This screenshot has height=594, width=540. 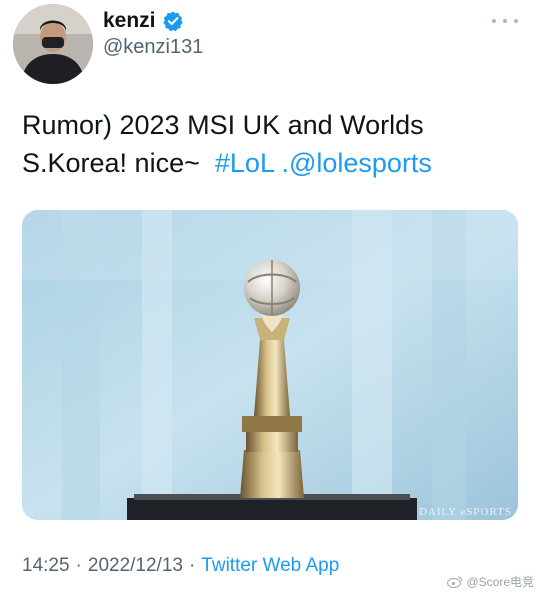 I want to click on verified-badge-icon, so click(x=172, y=21).